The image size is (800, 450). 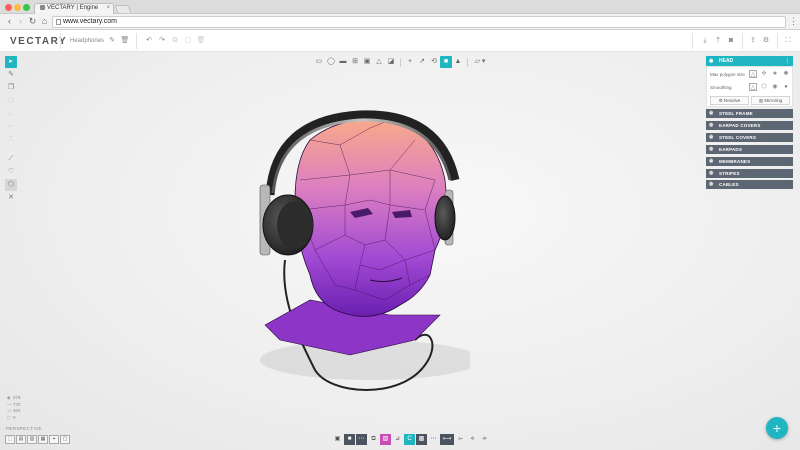 What do you see at coordinates (391, 62) in the screenshot?
I see `bridge-icon: ◪` at bounding box center [391, 62].